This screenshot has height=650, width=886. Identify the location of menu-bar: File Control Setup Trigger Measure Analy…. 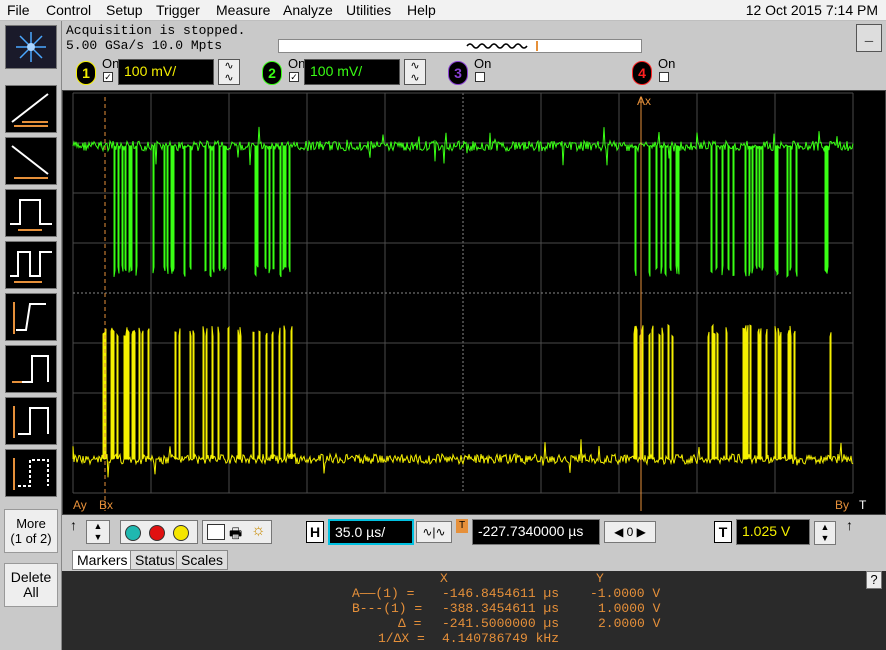
(443, 10).